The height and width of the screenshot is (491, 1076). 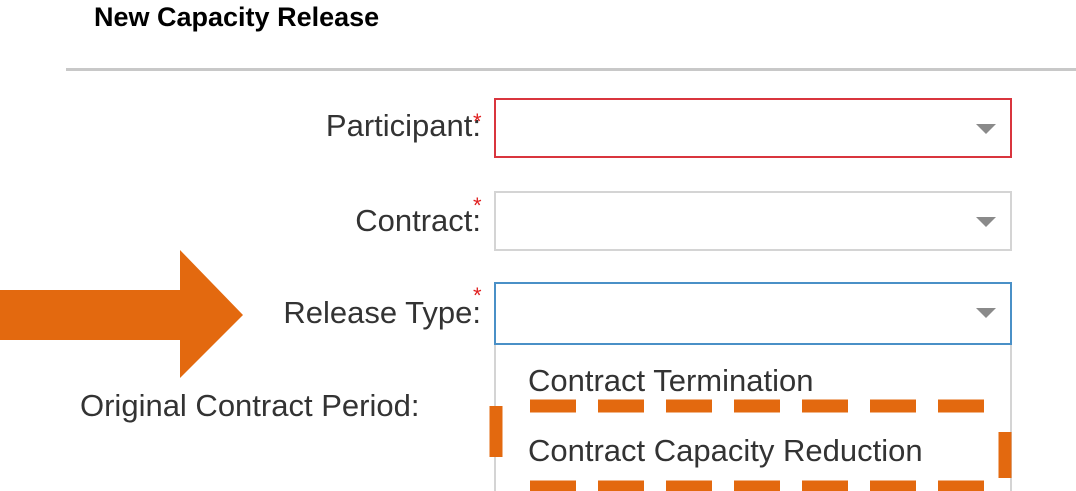 What do you see at coordinates (750, 445) in the screenshot?
I see `highlight-frame` at bounding box center [750, 445].